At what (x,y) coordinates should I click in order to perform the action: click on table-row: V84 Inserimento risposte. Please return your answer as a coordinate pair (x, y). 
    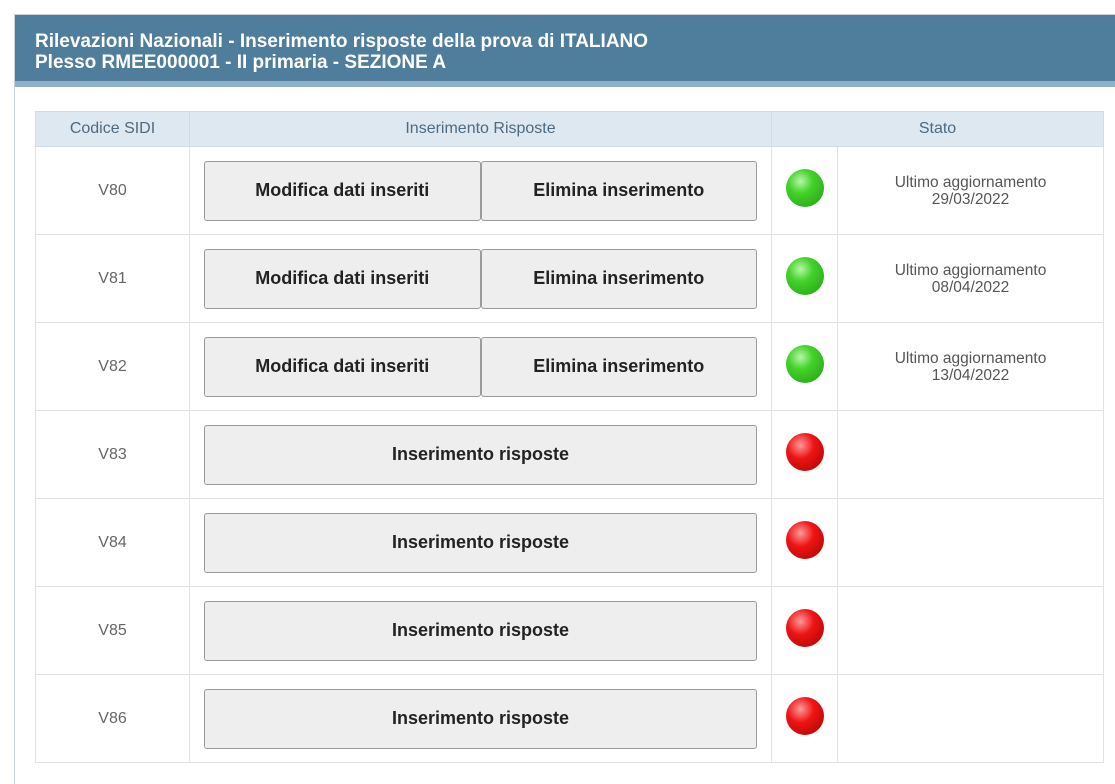
    Looking at the image, I should click on (570, 542).